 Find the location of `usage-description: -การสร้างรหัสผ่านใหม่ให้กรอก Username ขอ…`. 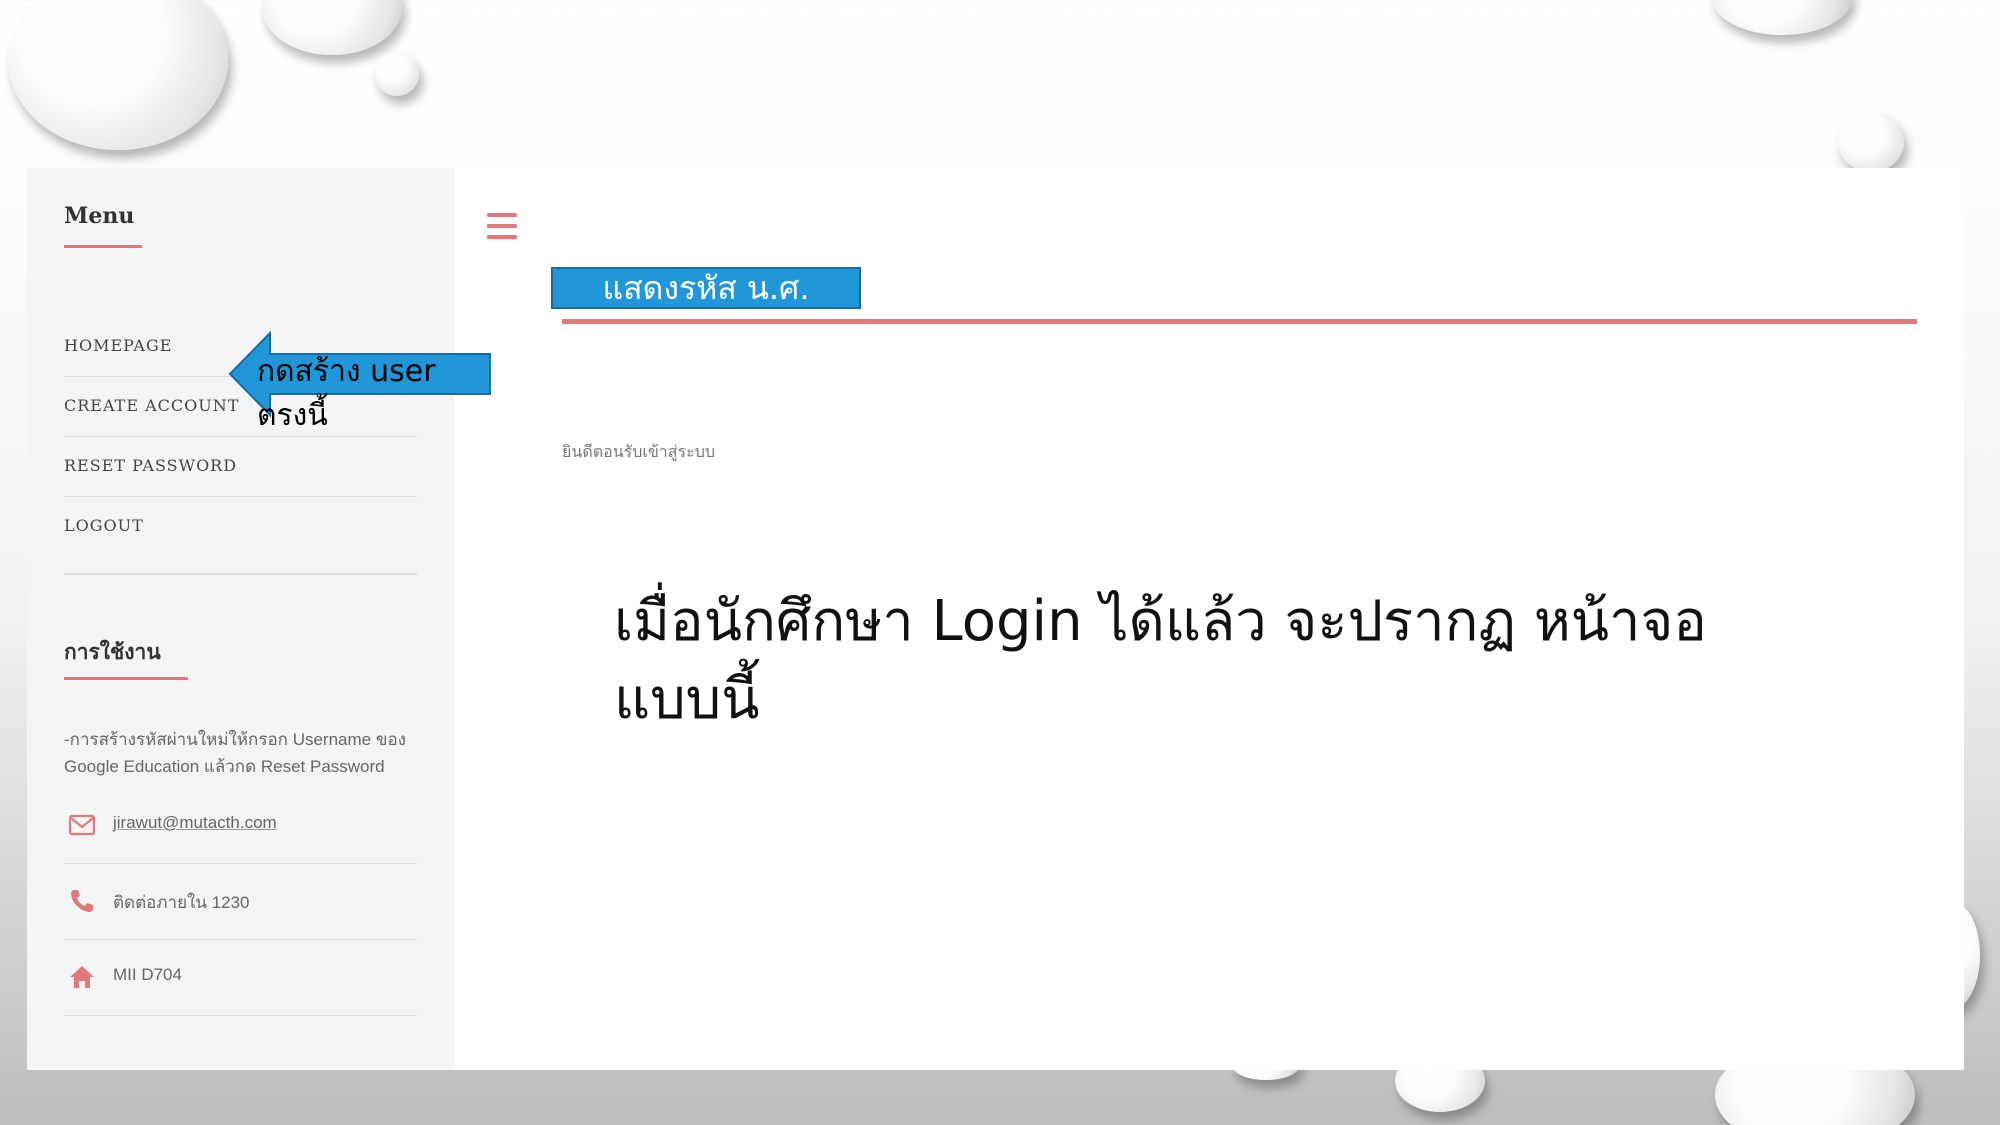

usage-description: -การสร้างรหัสผ่านใหม่ให้กรอก Username ขอ… is located at coordinates (235, 753).